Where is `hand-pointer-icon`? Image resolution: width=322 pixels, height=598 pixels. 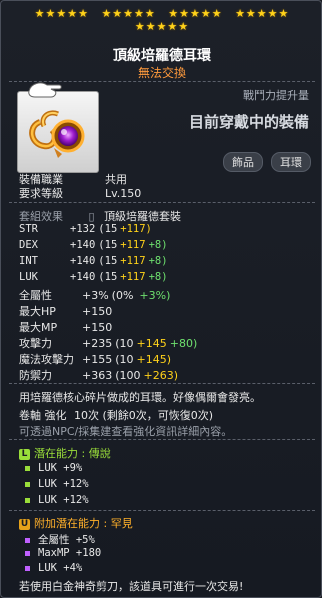 hand-pointer-icon is located at coordinates (45, 90).